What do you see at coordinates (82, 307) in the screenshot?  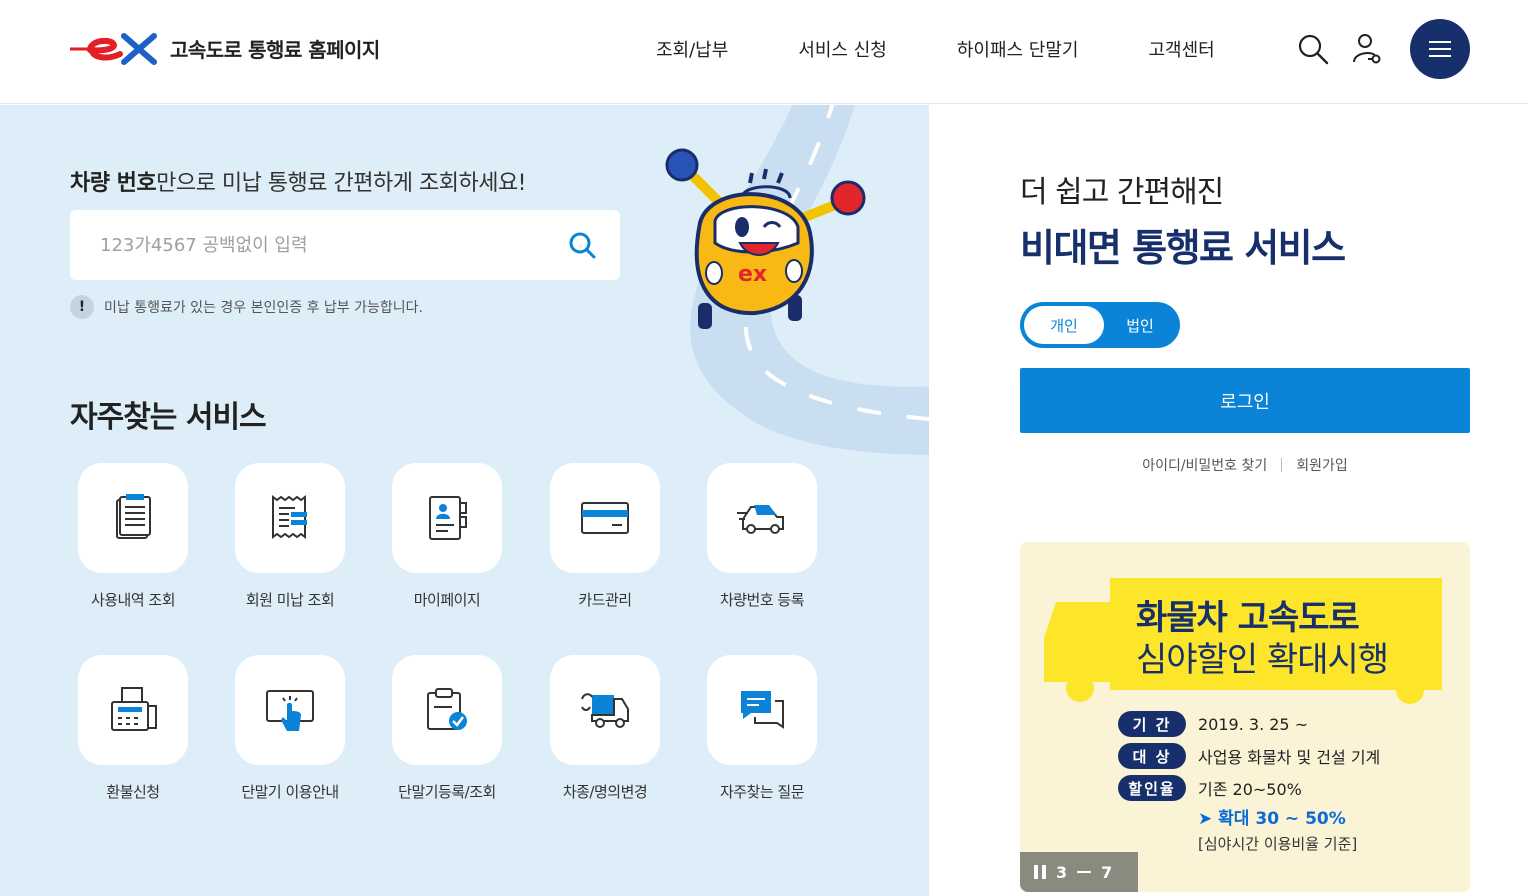 I see `exclamation-icon: !` at bounding box center [82, 307].